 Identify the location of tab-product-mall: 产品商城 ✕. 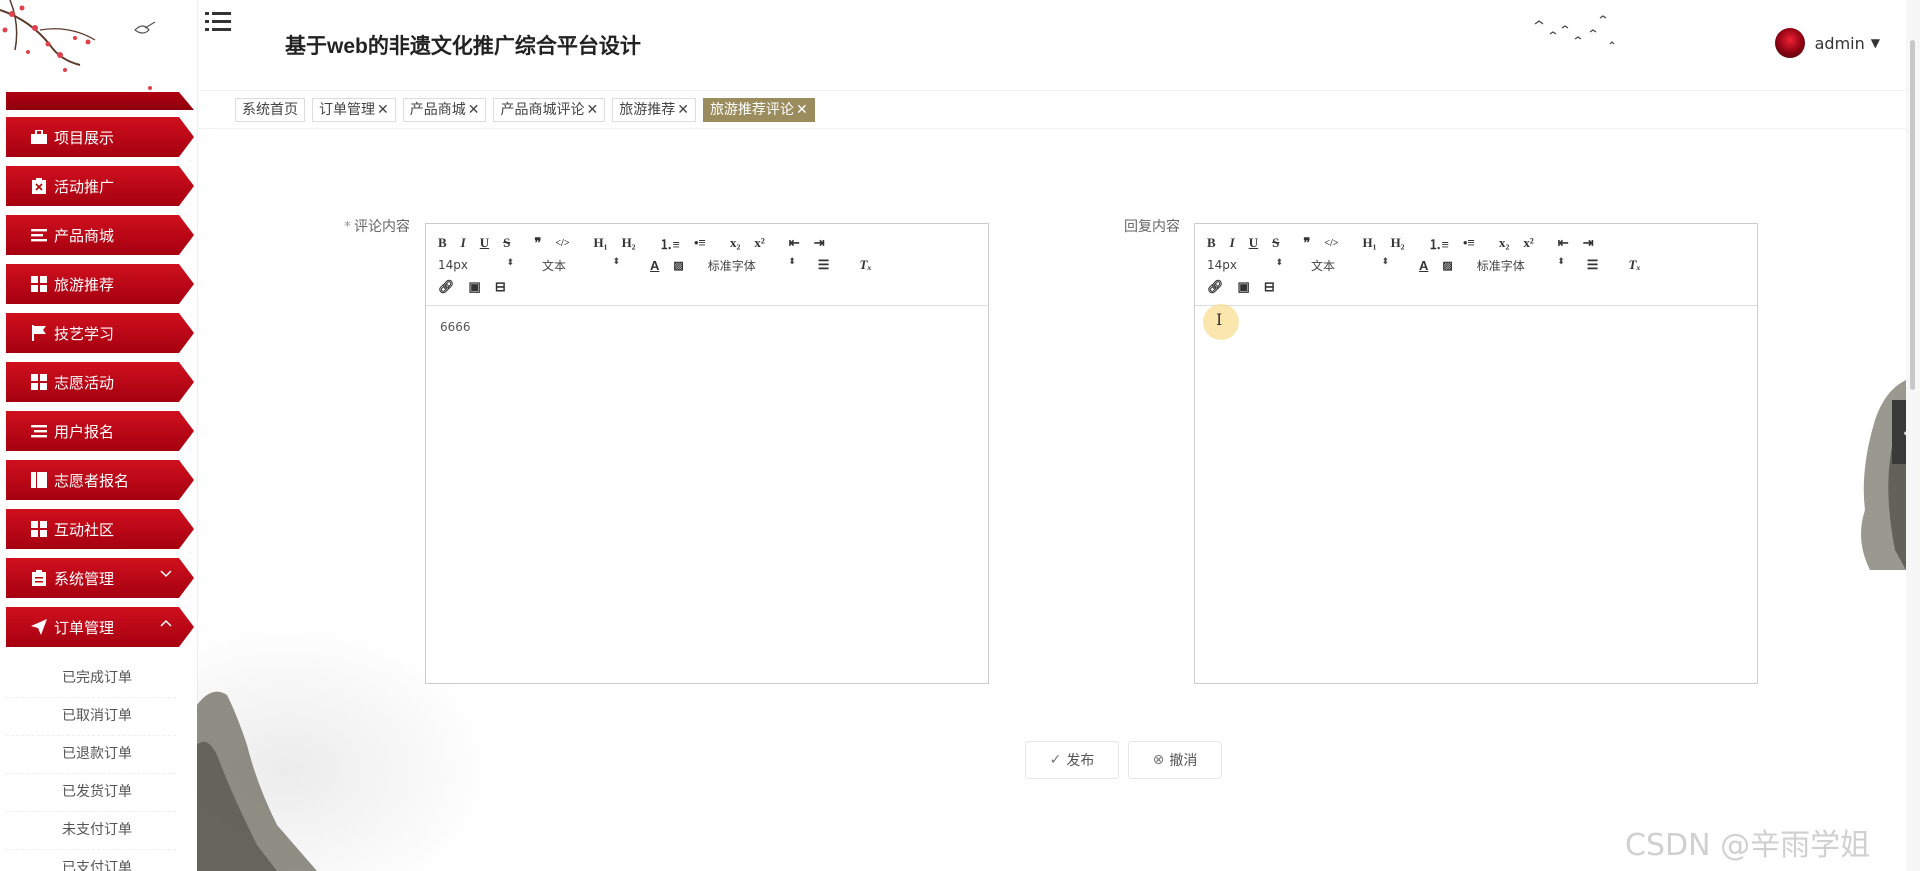
(444, 110).